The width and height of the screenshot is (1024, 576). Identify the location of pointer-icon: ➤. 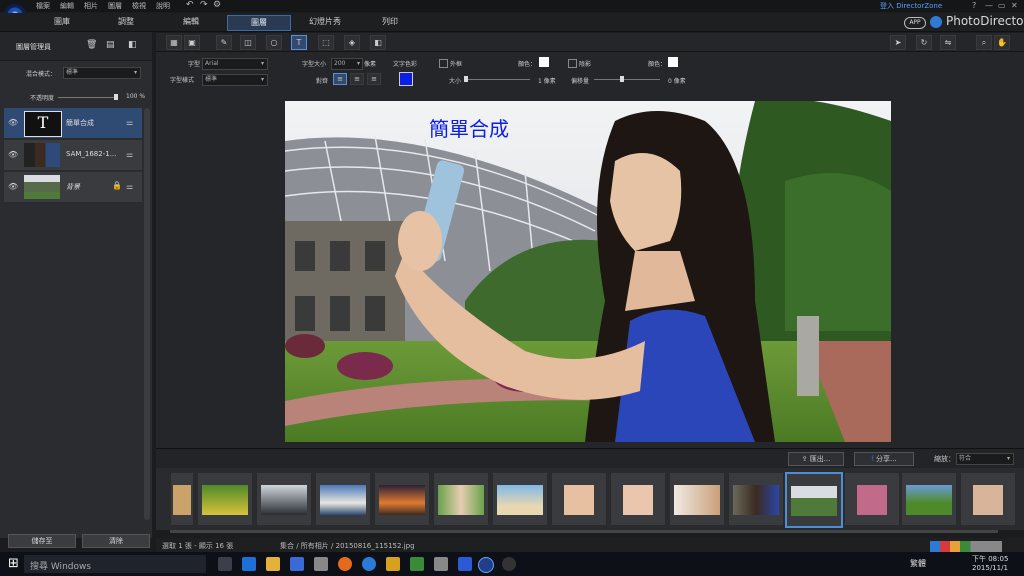
(898, 42).